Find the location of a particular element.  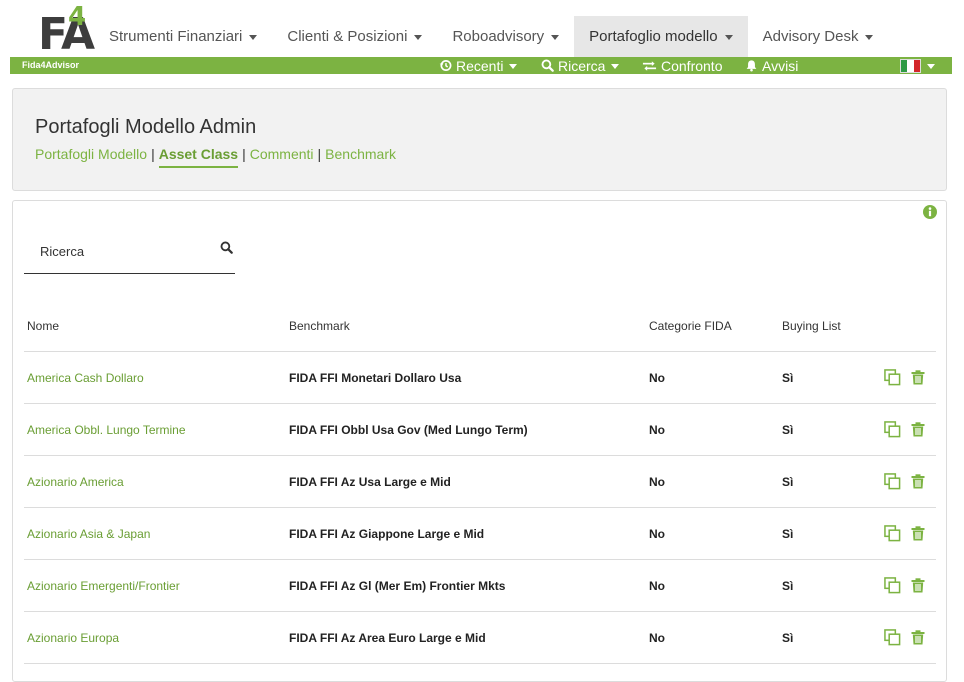

recenti-dropdown: Recenti is located at coordinates (478, 65).